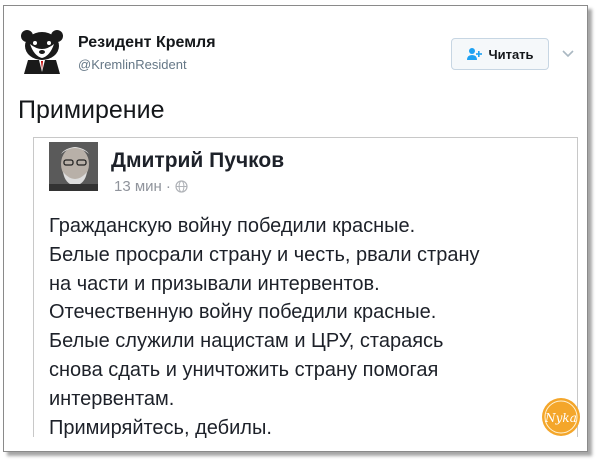 This screenshot has height=463, width=601. Describe the element at coordinates (147, 43) in the screenshot. I see `author-name: Резидент Кремля` at that location.